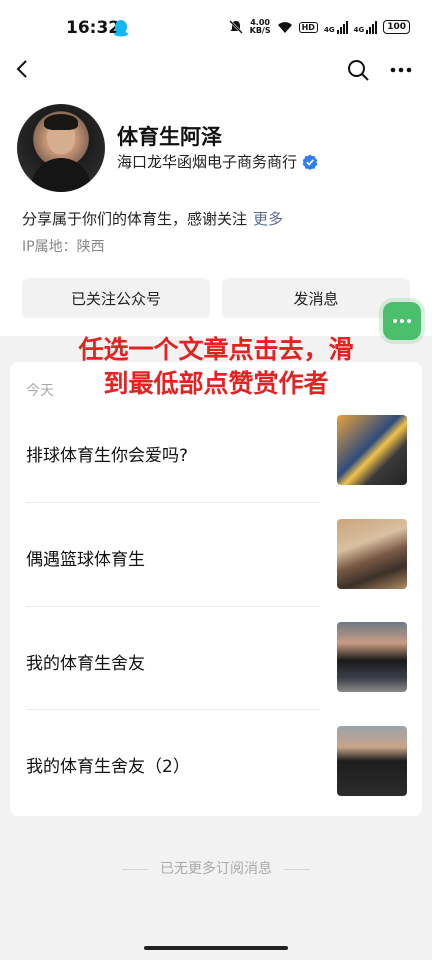 This screenshot has width=432, height=960. Describe the element at coordinates (216, 383) in the screenshot. I see `overlay-instruction-line2: 到最低部点赞赏作者` at that location.